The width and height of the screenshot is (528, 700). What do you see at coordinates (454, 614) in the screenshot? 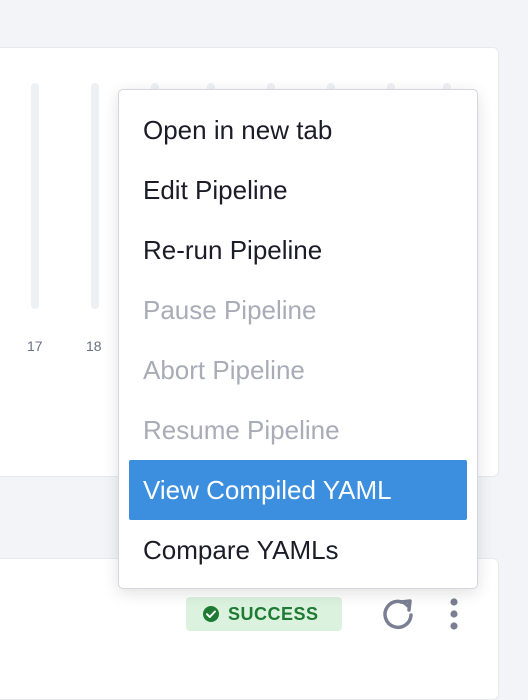
I see `more-options-icon` at bounding box center [454, 614].